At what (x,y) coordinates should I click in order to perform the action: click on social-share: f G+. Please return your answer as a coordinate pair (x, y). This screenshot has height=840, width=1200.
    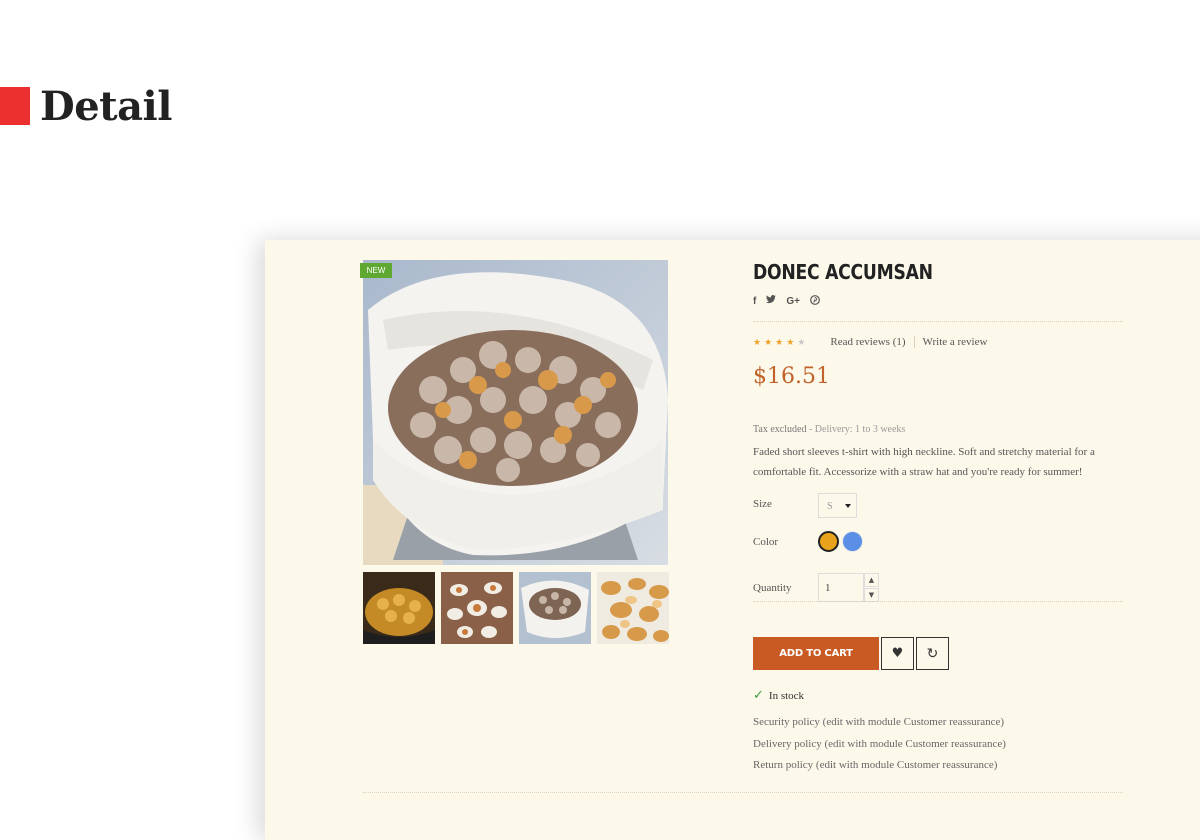
    Looking at the image, I should click on (938, 301).